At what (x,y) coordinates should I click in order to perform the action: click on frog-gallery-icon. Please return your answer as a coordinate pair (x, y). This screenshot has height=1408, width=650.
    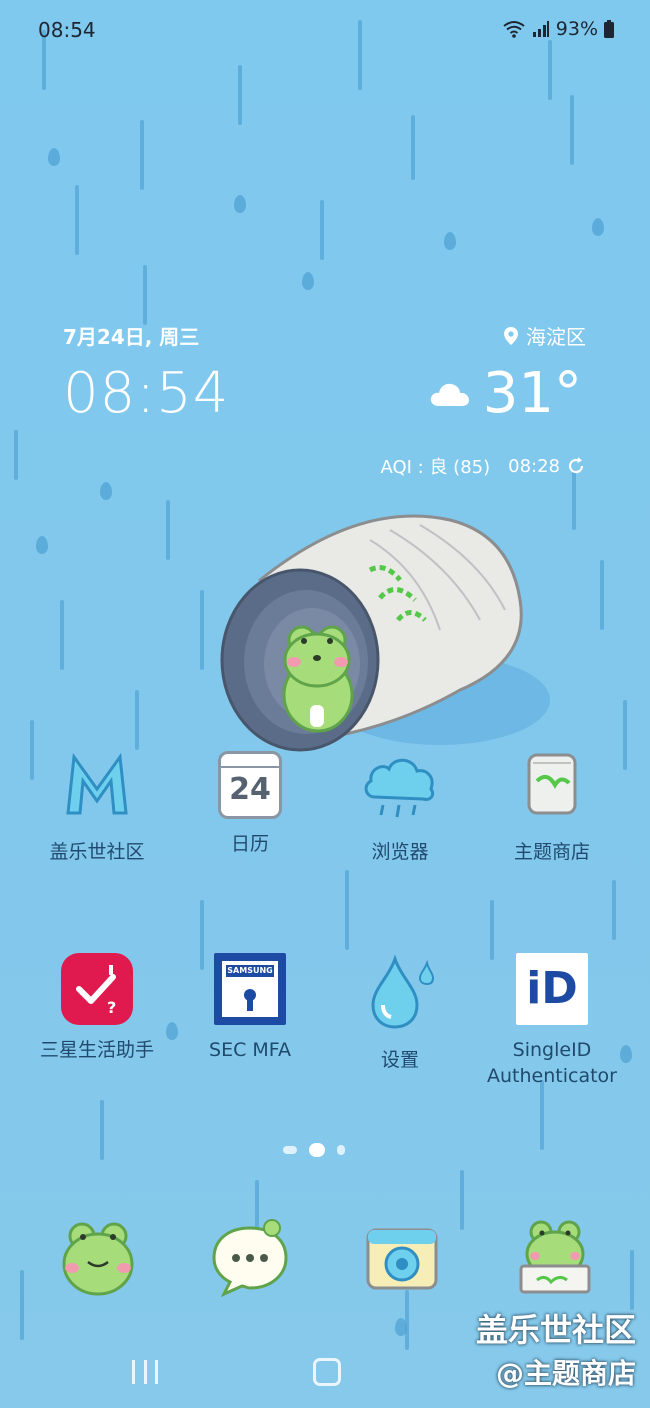
    Looking at the image, I should click on (555, 1258).